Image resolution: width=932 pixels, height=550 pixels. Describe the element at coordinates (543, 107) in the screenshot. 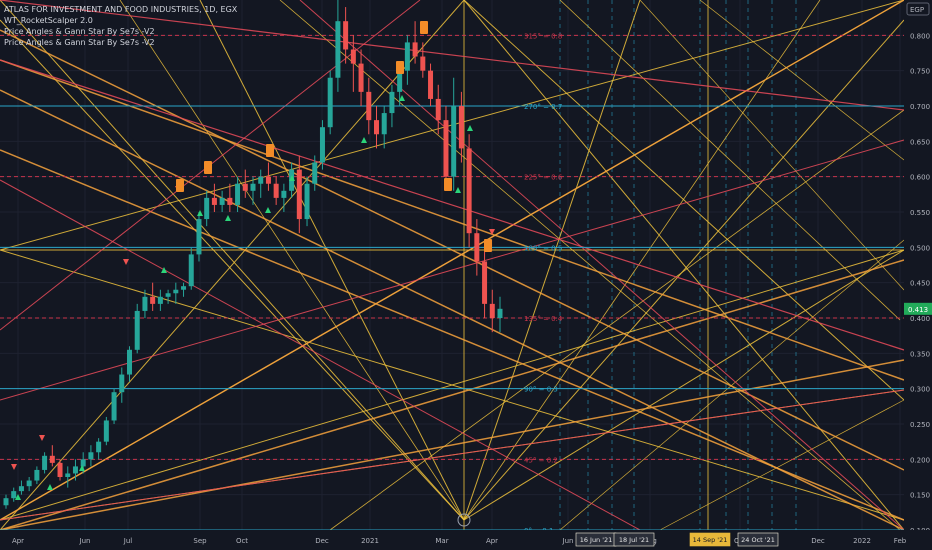

I see `price-level-label: 270° = 0.7` at that location.